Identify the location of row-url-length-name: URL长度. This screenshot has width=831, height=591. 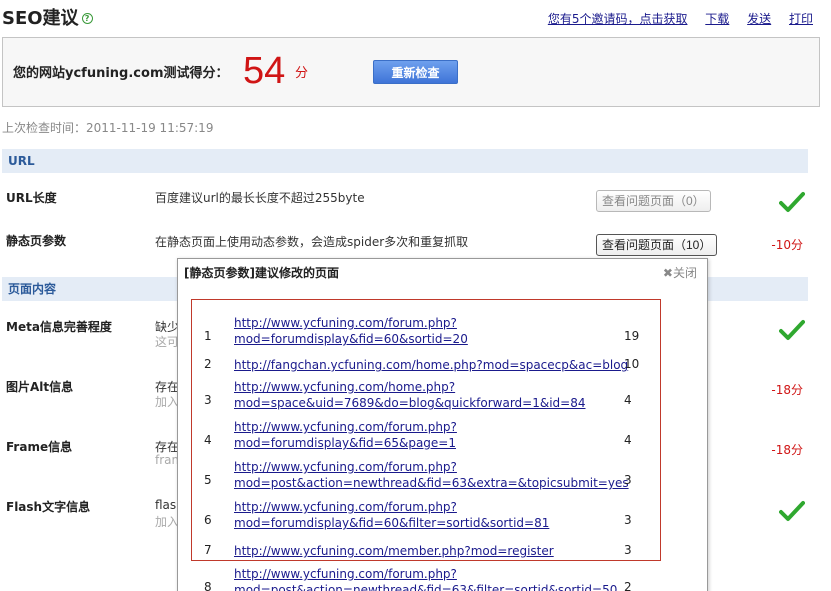
(31, 198).